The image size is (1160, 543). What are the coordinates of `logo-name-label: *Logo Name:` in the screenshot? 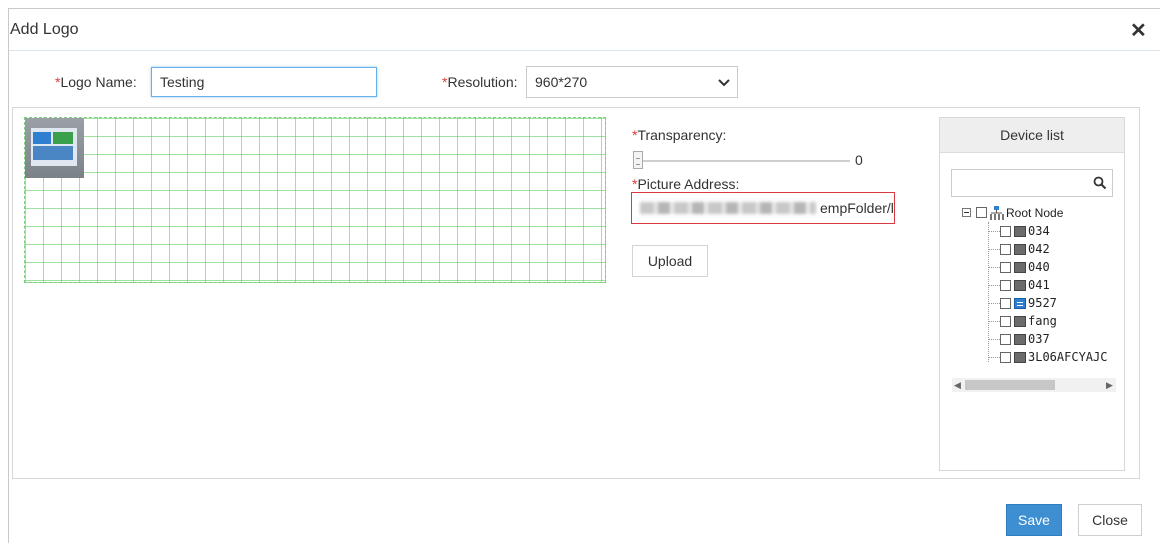 It's located at (96, 82).